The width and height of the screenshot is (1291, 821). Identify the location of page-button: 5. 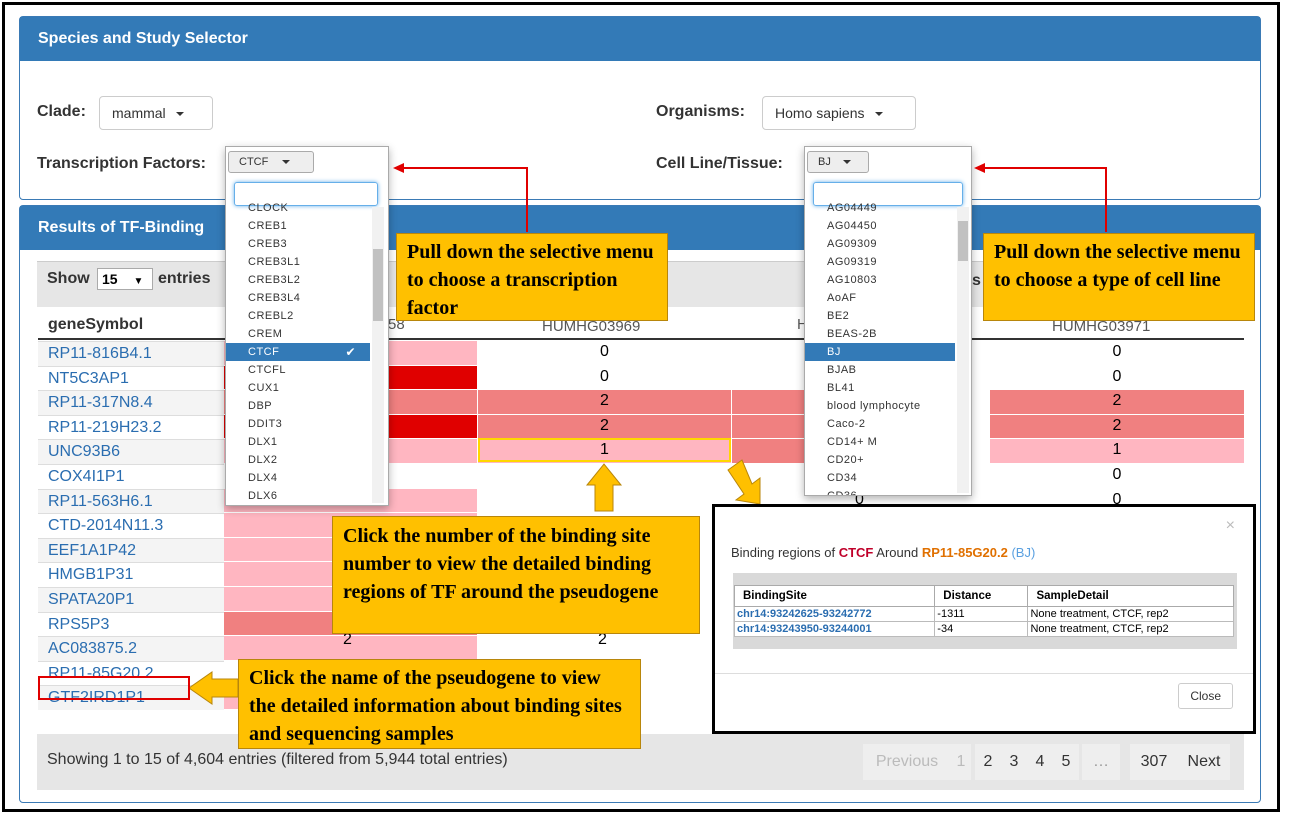
(1066, 762).